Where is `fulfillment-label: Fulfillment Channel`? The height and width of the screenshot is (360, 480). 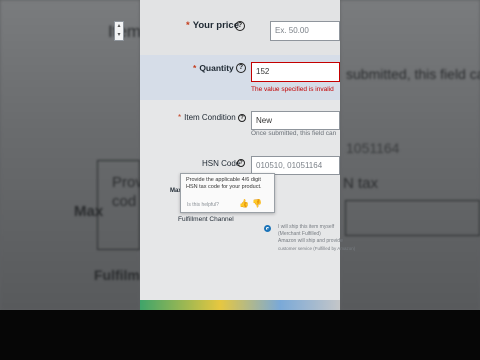 fulfillment-label: Fulfillment Channel is located at coordinates (206, 219).